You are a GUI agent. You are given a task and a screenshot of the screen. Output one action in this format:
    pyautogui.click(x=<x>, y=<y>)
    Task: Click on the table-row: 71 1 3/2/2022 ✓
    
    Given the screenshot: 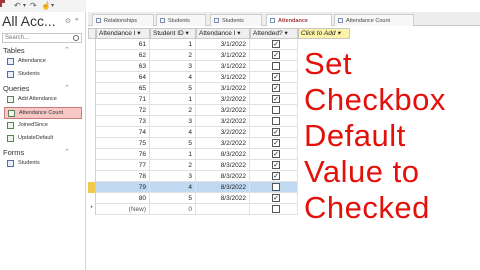 What is the action you would take?
    pyautogui.click(x=193, y=99)
    